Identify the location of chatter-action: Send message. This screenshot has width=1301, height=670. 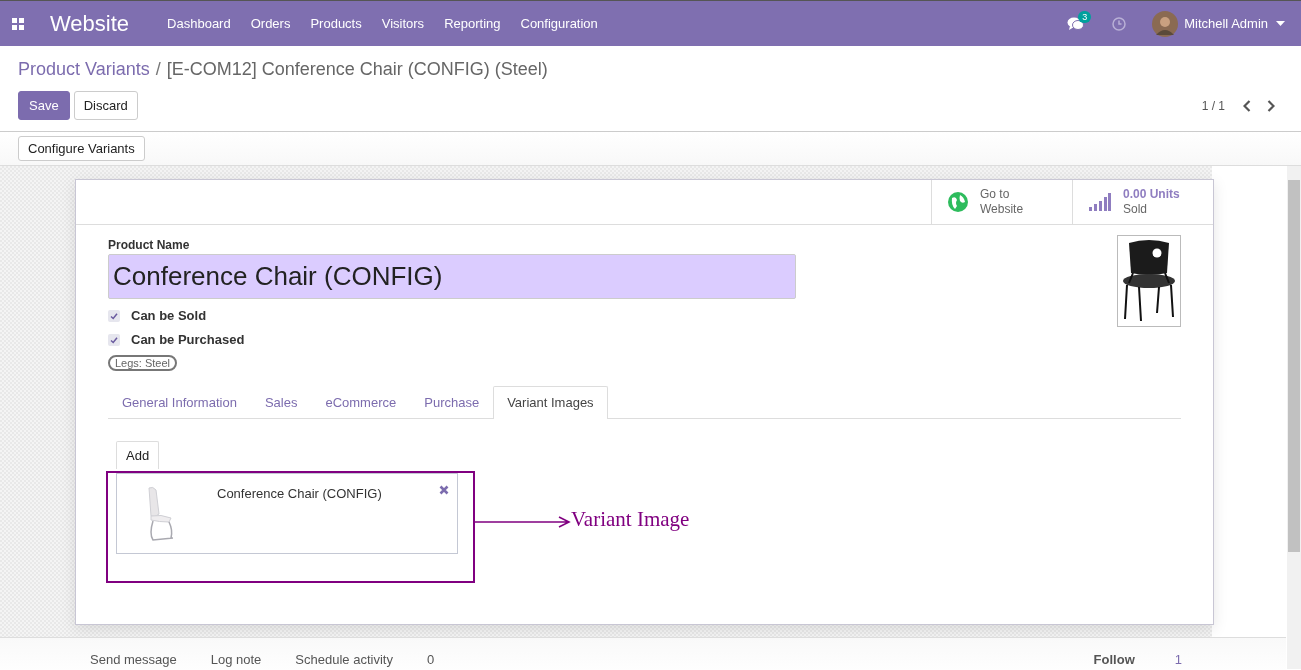
(133, 661).